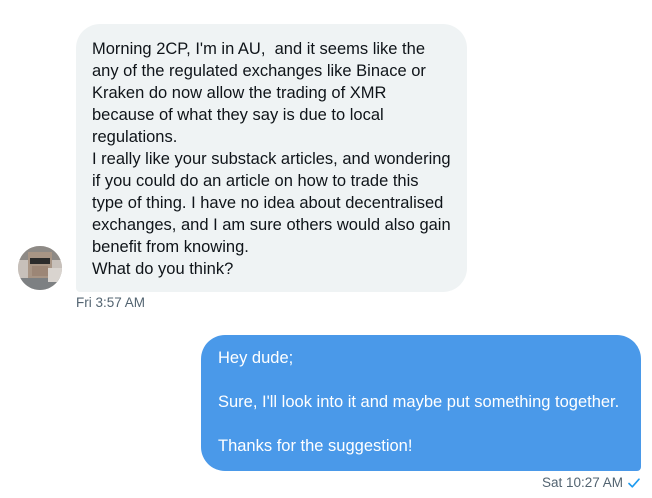 This screenshot has height=498, width=652. I want to click on outgoing-message-meta: Sat 10:27 AM, so click(591, 483).